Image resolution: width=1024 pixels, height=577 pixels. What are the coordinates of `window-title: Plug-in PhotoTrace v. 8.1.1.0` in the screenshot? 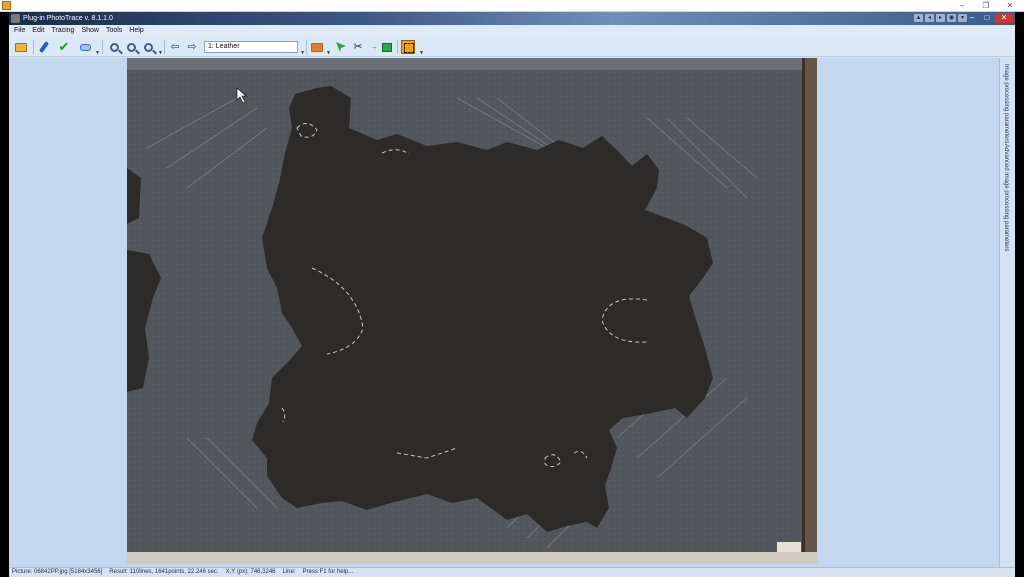 It's located at (68, 18).